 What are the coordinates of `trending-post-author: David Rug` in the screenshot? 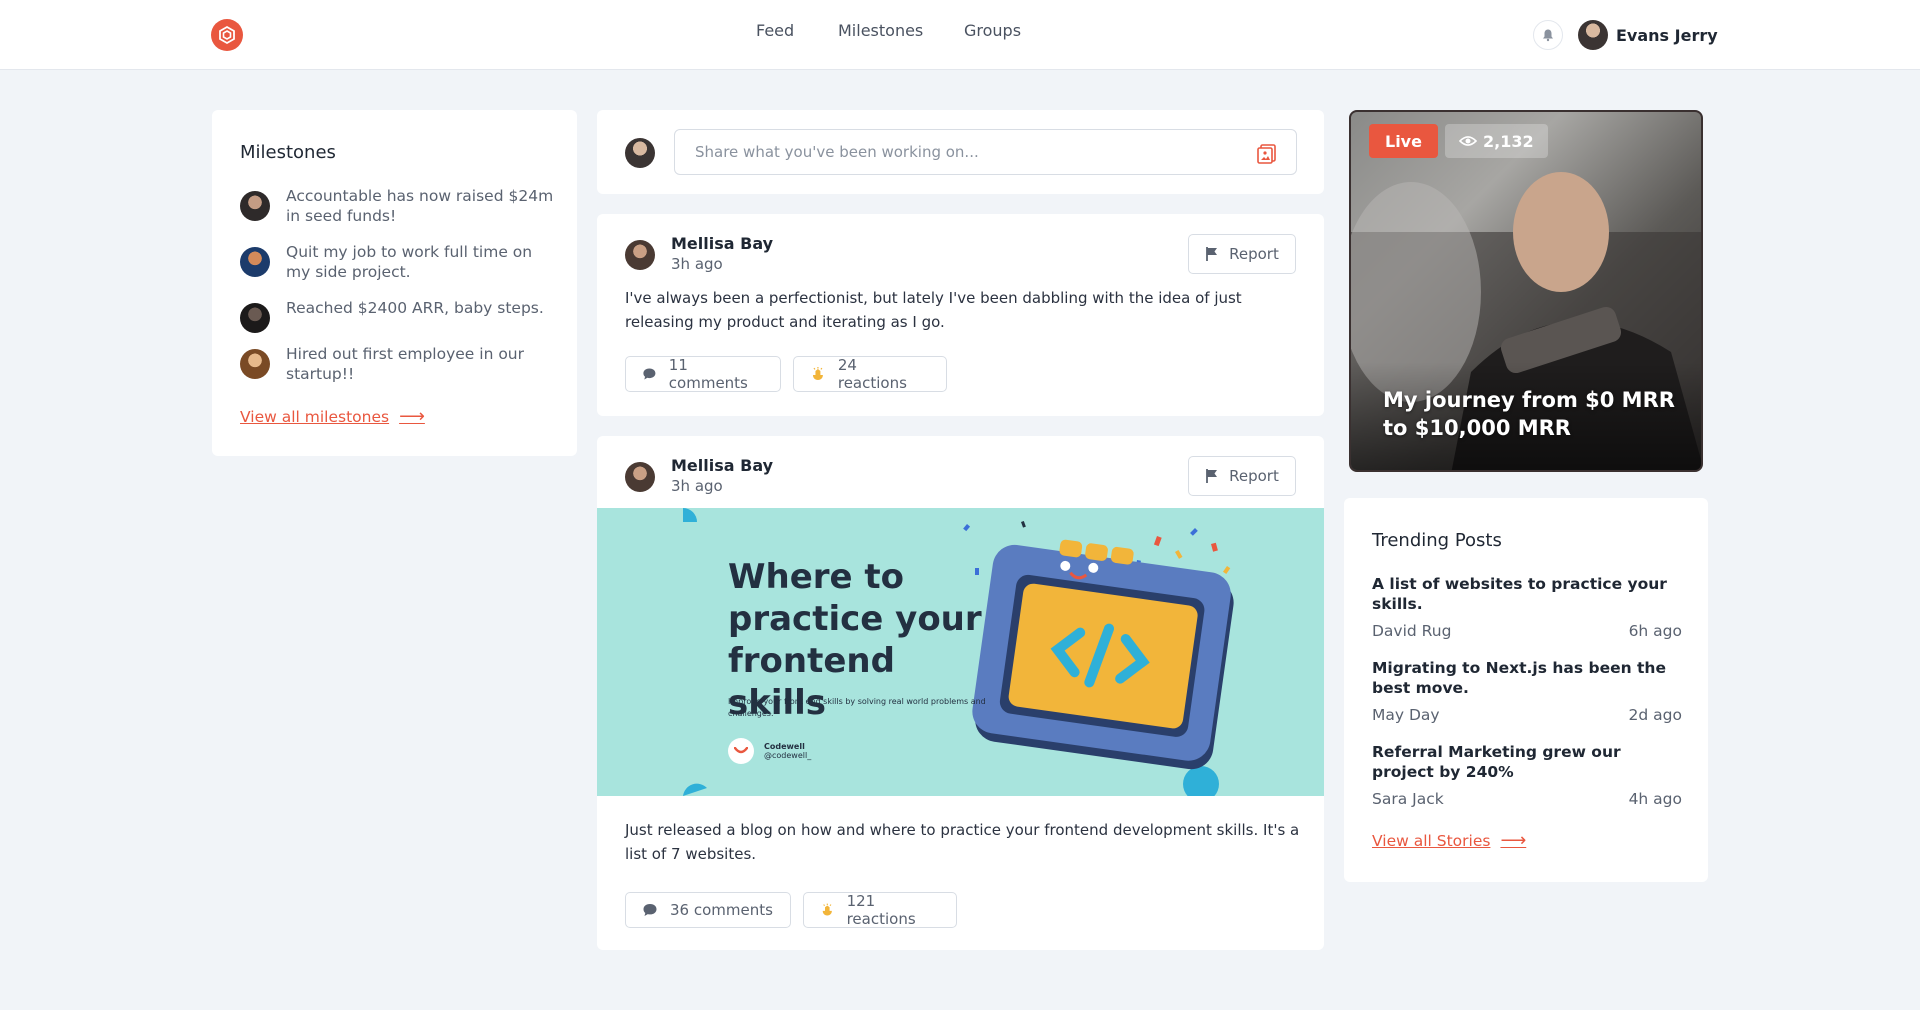 It's located at (1412, 631).